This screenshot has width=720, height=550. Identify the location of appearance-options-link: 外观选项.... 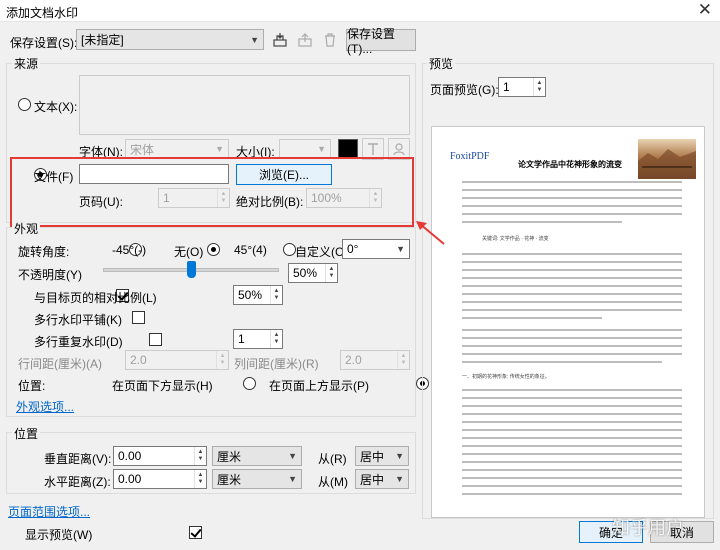
(45, 406).